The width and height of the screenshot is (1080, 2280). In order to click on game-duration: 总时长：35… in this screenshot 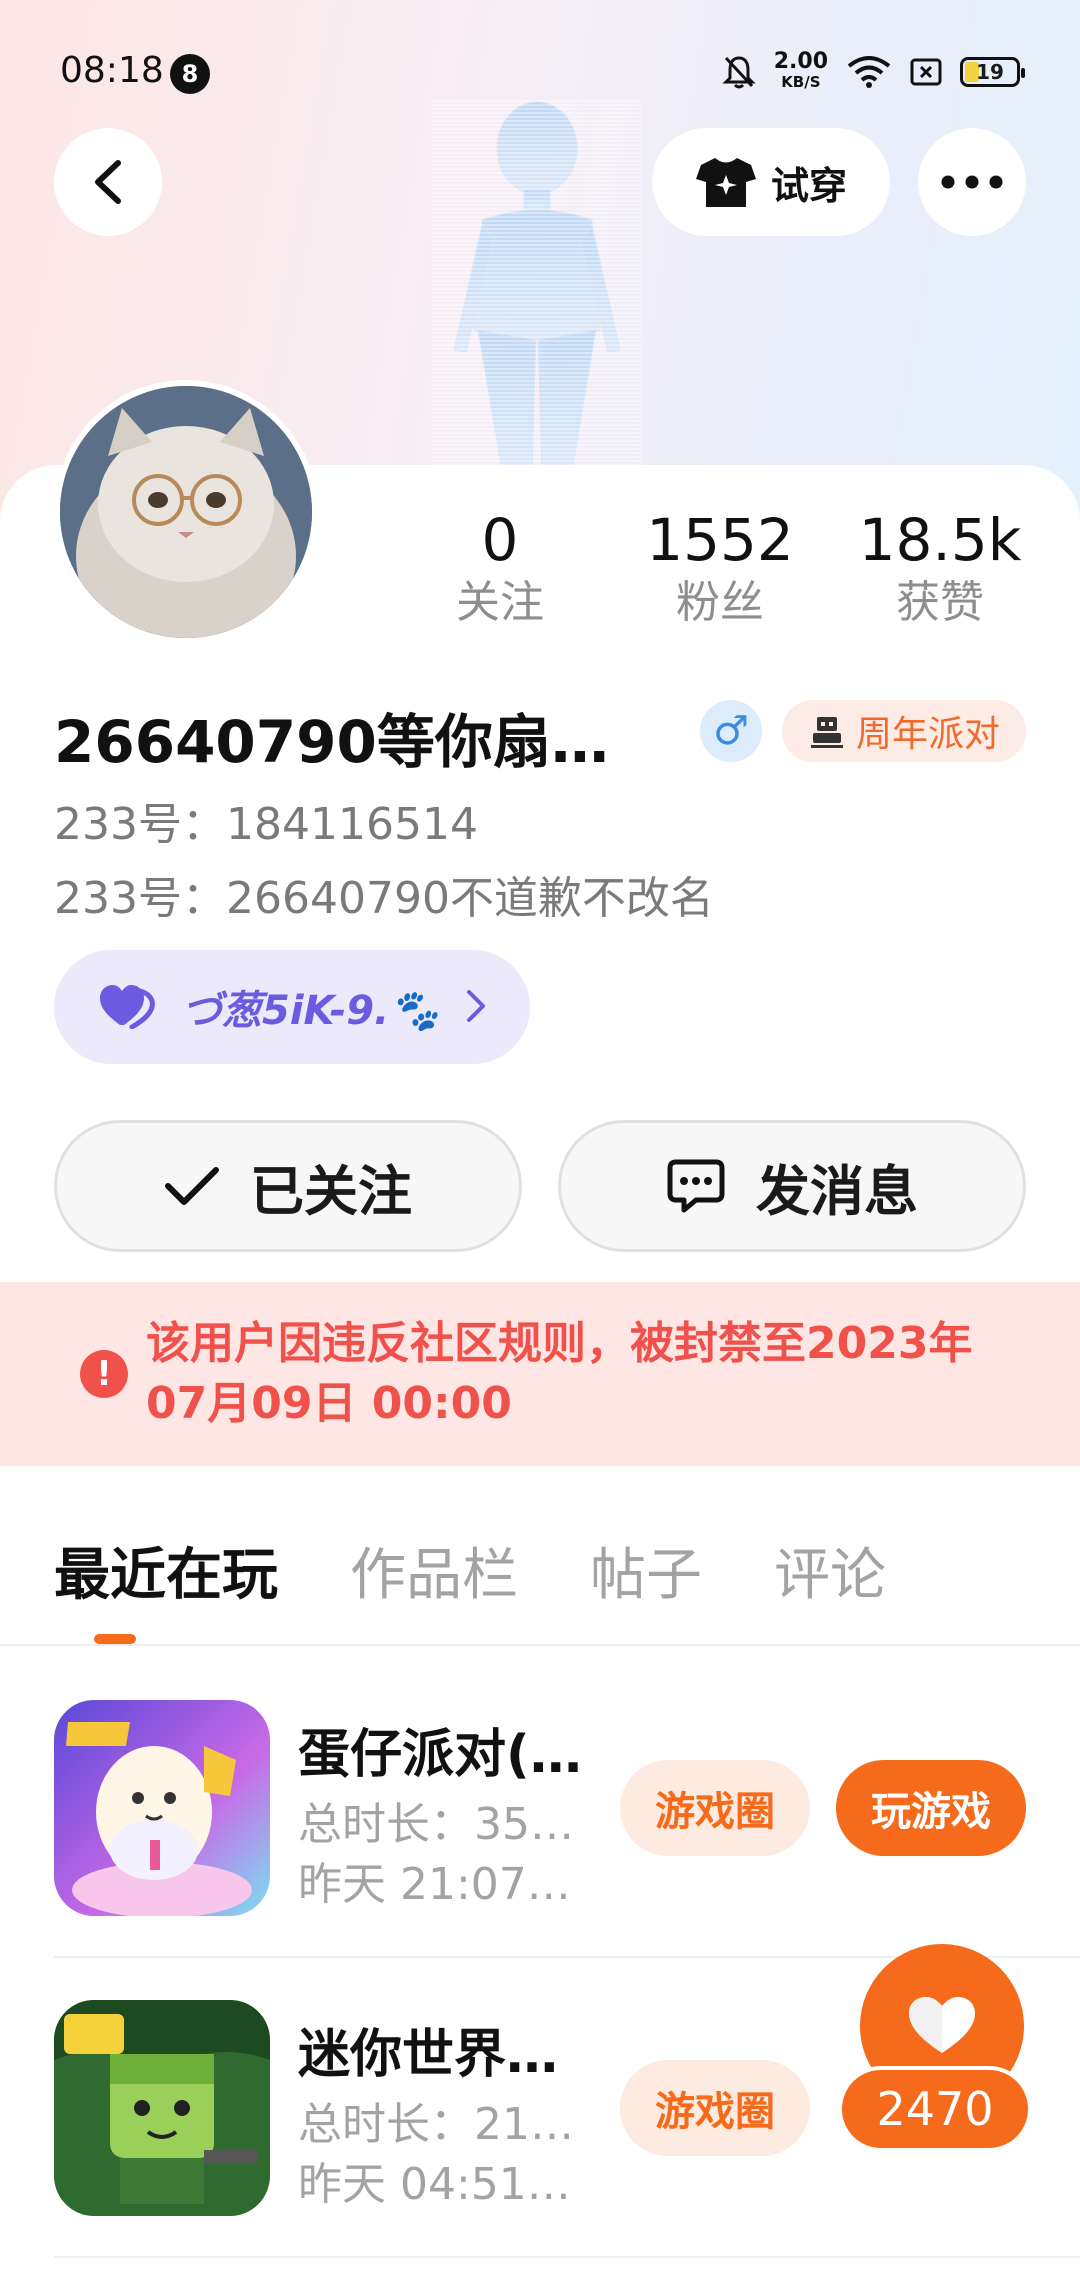, I will do `click(436, 1824)`.